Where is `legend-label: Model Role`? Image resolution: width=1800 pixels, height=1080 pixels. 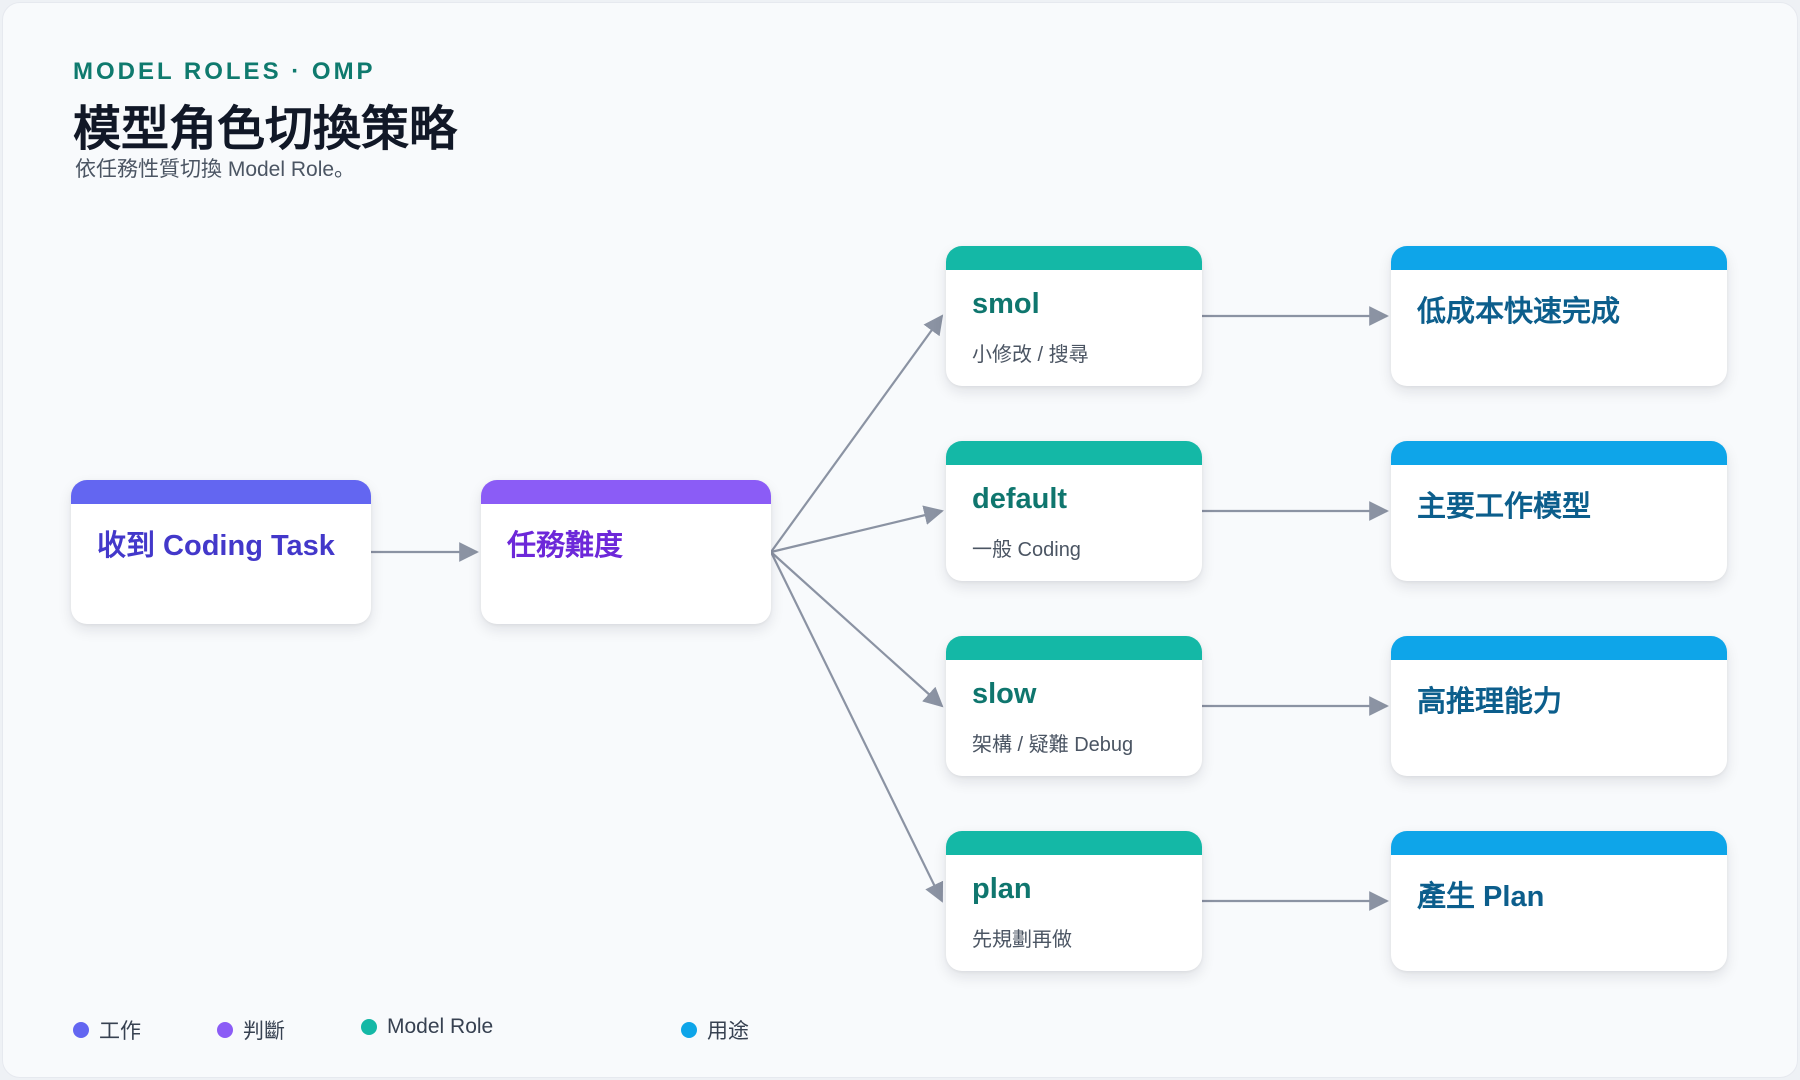
legend-label: Model Role is located at coordinates (440, 1026).